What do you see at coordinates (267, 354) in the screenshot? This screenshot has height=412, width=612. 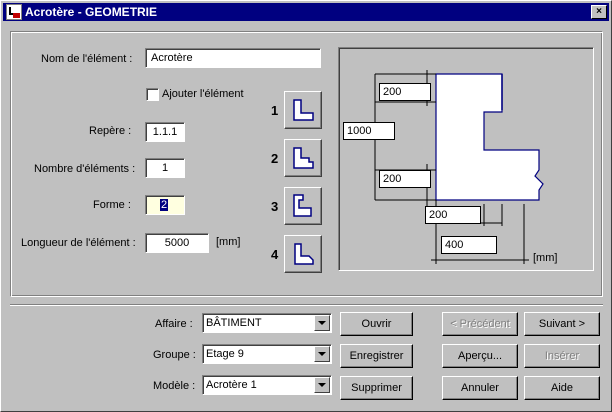 I see `groupe-select: Etage 9` at bounding box center [267, 354].